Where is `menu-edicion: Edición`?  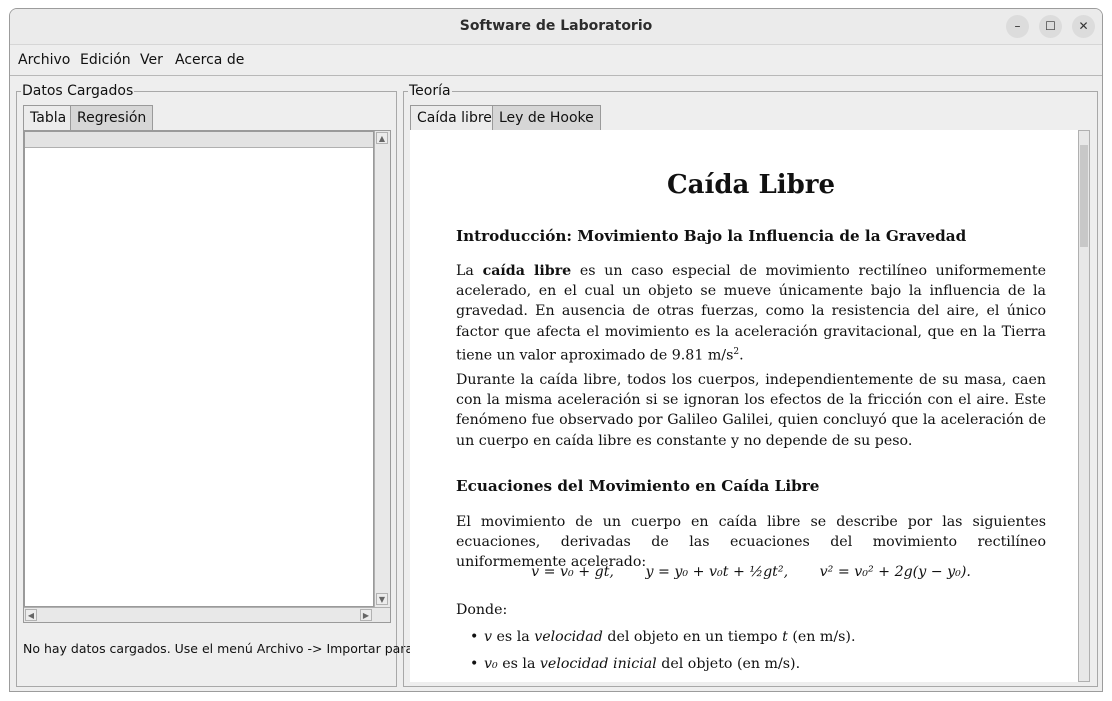 menu-edicion: Edición is located at coordinates (105, 60).